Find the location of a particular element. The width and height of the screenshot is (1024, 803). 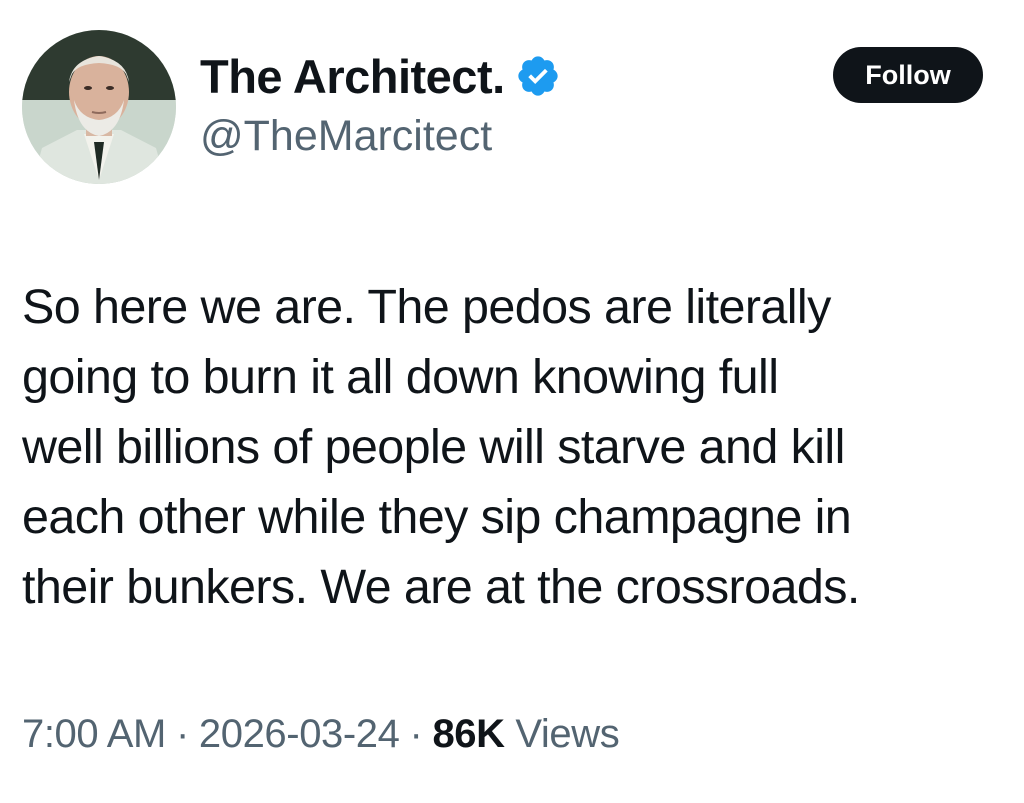

avatar is located at coordinates (99, 107).